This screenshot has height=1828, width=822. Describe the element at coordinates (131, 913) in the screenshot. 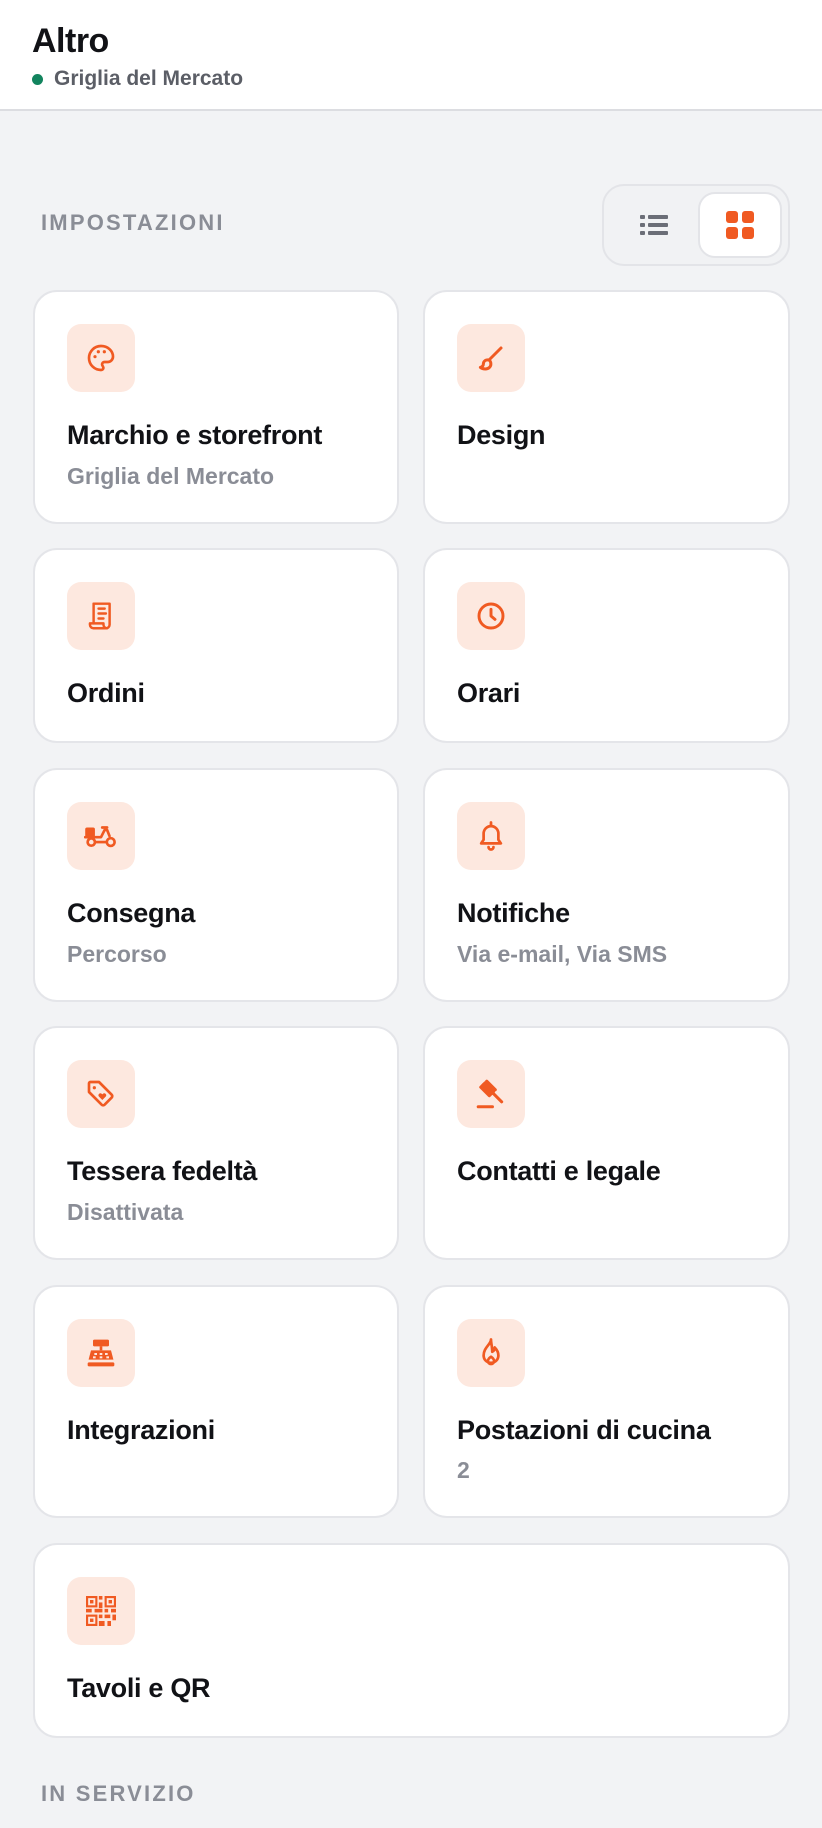

I see `card-title: Consegna` at that location.